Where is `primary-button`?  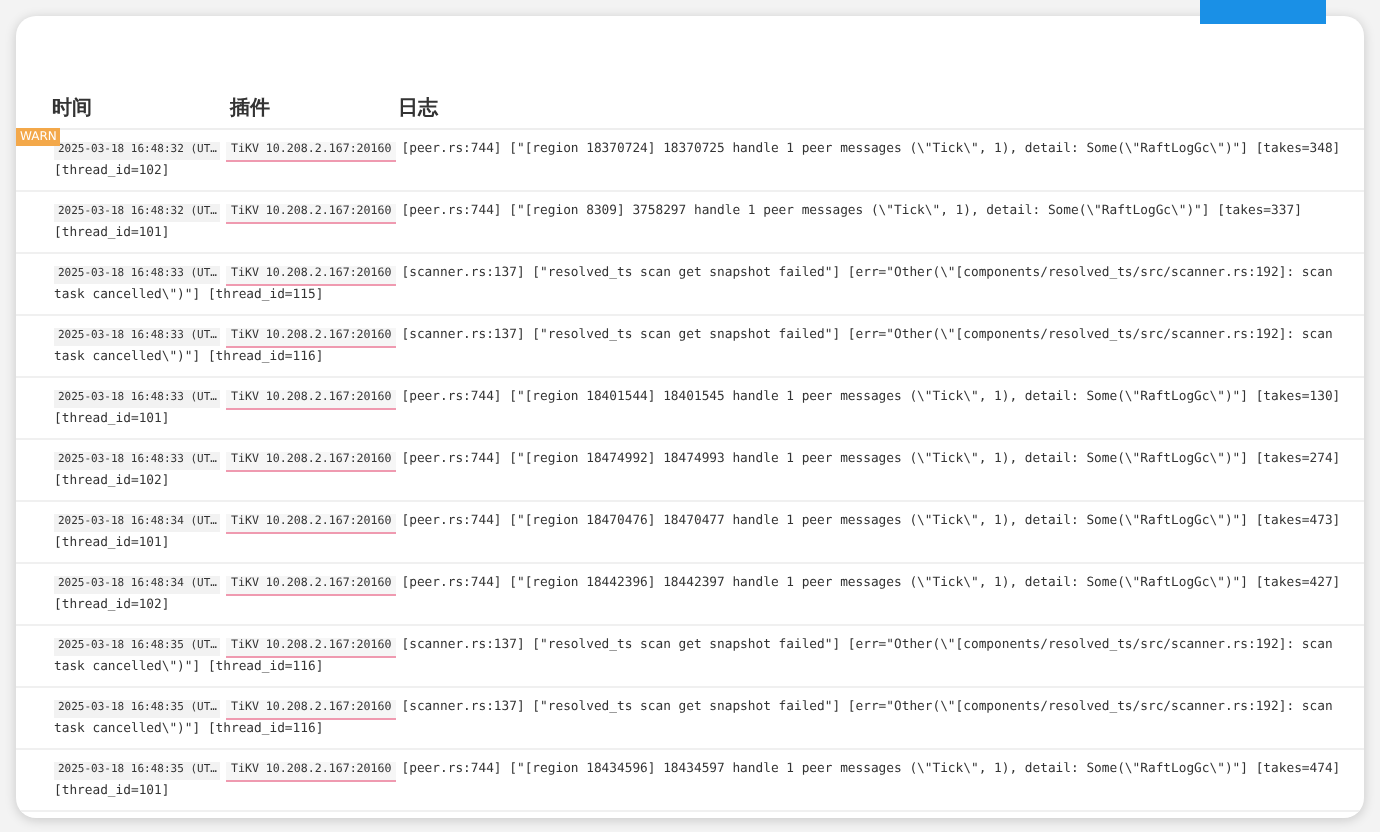 primary-button is located at coordinates (1263, 12).